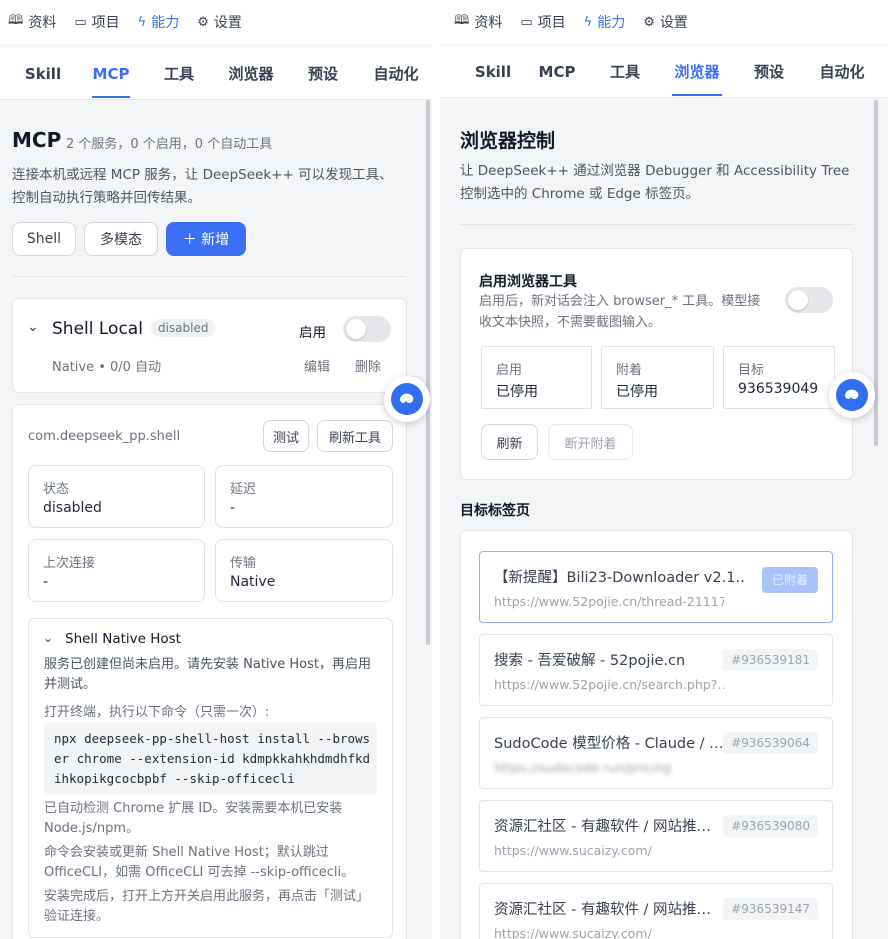 The image size is (888, 939). What do you see at coordinates (116, 496) in the screenshot?
I see `status-cell: 状态 disabled` at bounding box center [116, 496].